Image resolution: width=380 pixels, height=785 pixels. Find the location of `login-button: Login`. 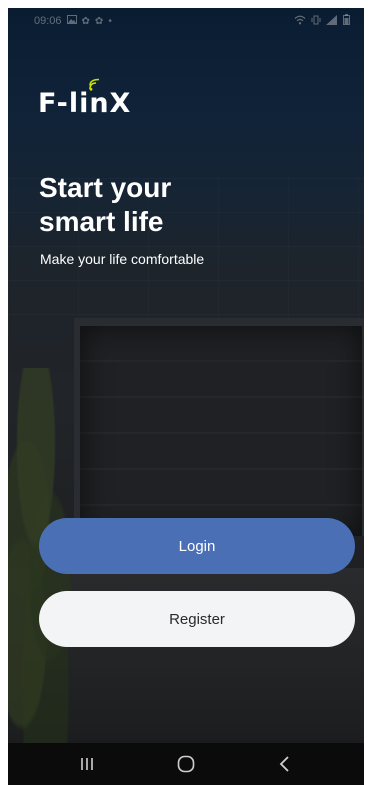

login-button: Login is located at coordinates (197, 546).